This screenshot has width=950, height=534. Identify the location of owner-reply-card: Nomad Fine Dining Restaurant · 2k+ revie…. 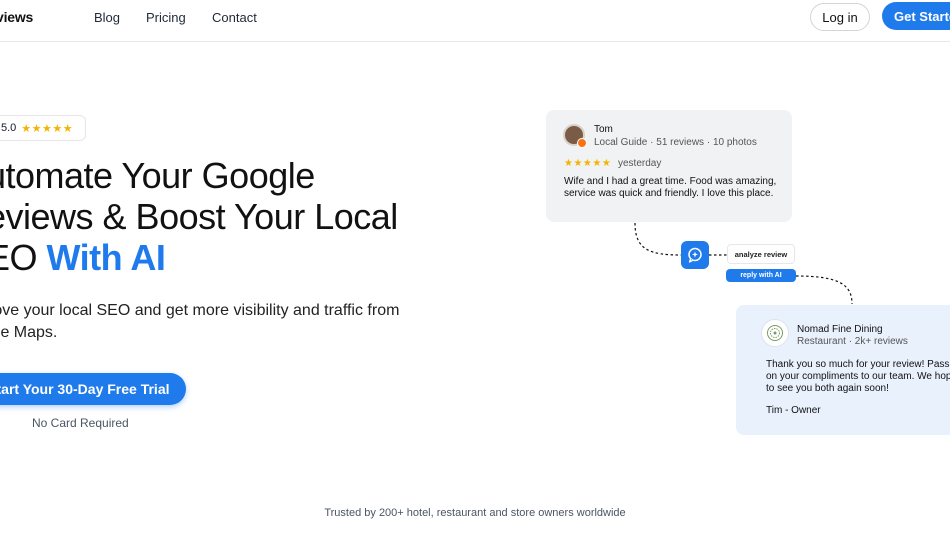
(843, 370).